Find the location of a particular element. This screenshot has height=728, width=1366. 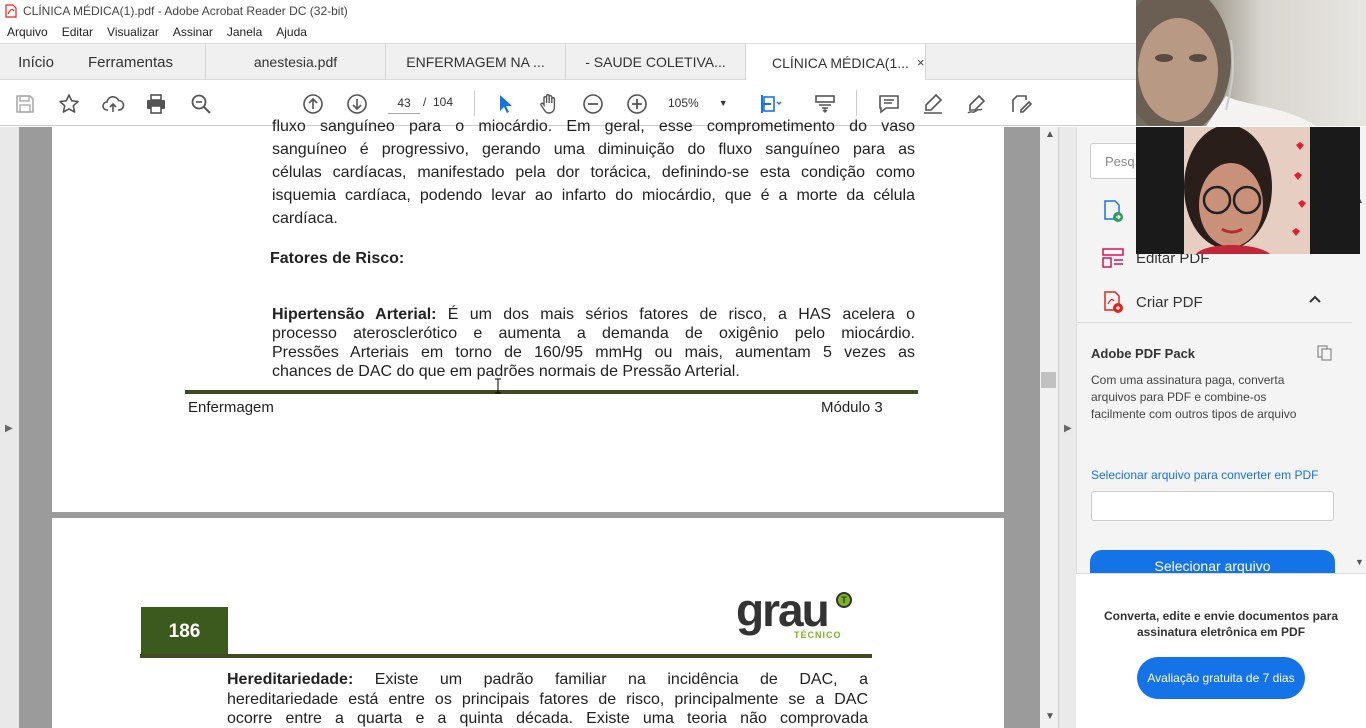

export-pdf-tool is located at coordinates (1118, 211).